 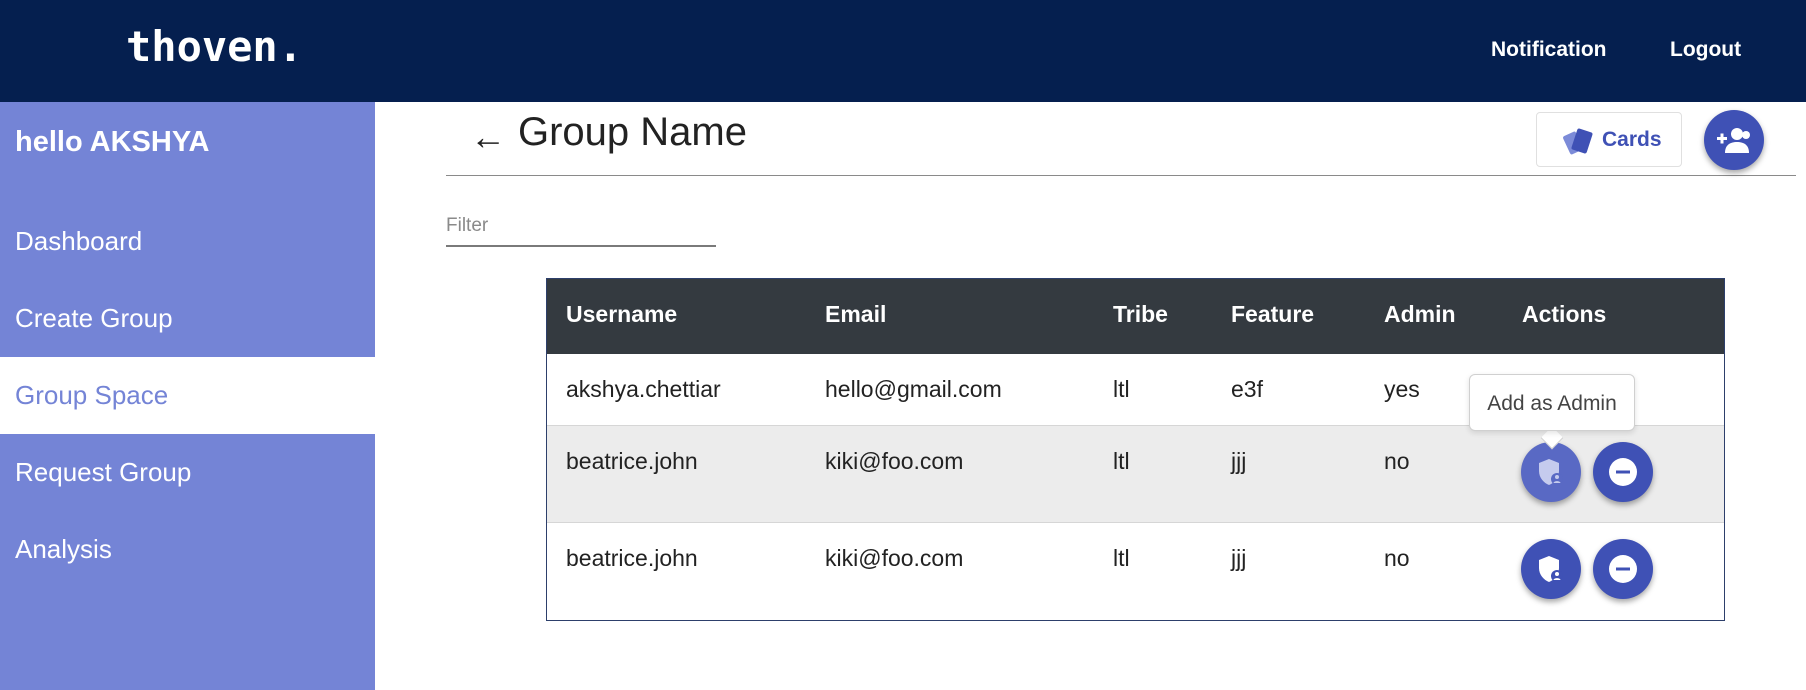 What do you see at coordinates (632, 132) in the screenshot?
I see `page-title: Group Name` at bounding box center [632, 132].